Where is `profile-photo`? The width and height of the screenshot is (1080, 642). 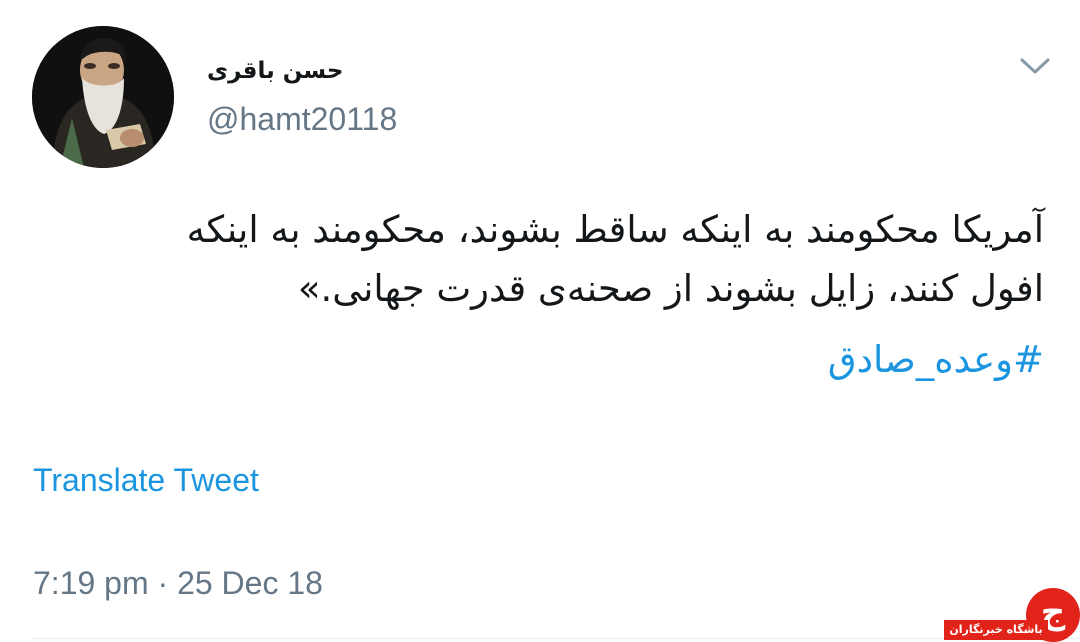 profile-photo is located at coordinates (103, 97).